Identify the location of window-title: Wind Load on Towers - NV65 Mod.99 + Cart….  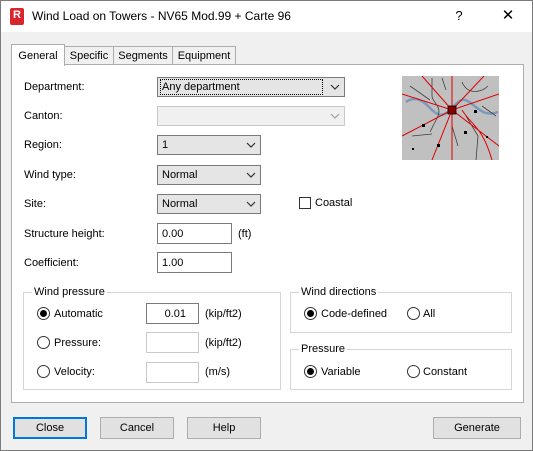
(161, 16).